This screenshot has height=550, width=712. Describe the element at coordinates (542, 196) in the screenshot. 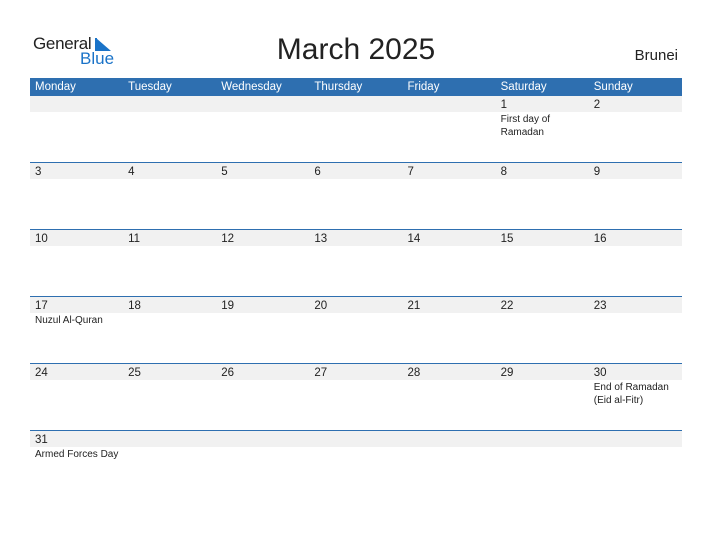

I see `day-cell: 8` at that location.